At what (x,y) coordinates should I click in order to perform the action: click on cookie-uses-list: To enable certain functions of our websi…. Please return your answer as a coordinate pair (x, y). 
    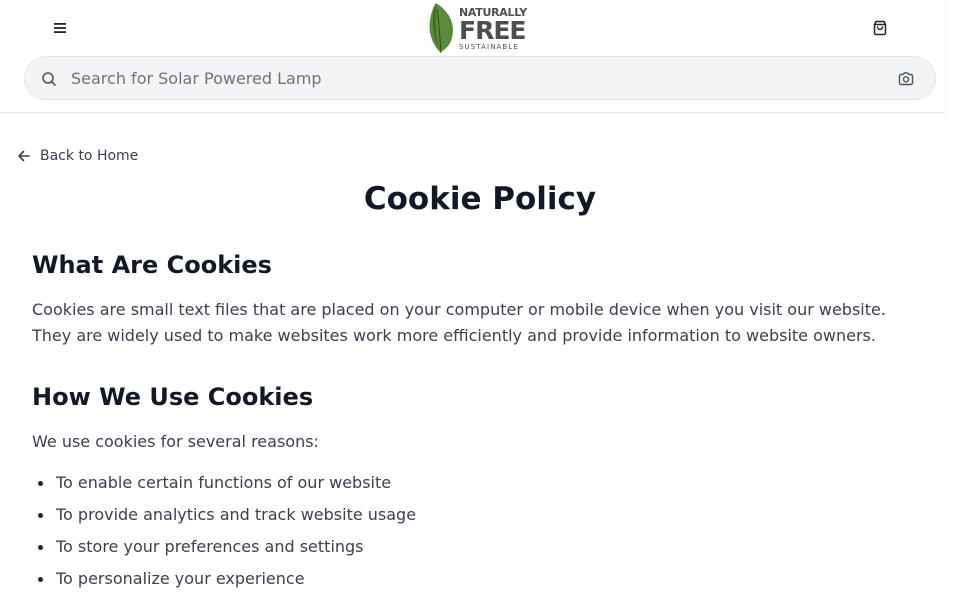
    Looking at the image, I should click on (224, 534).